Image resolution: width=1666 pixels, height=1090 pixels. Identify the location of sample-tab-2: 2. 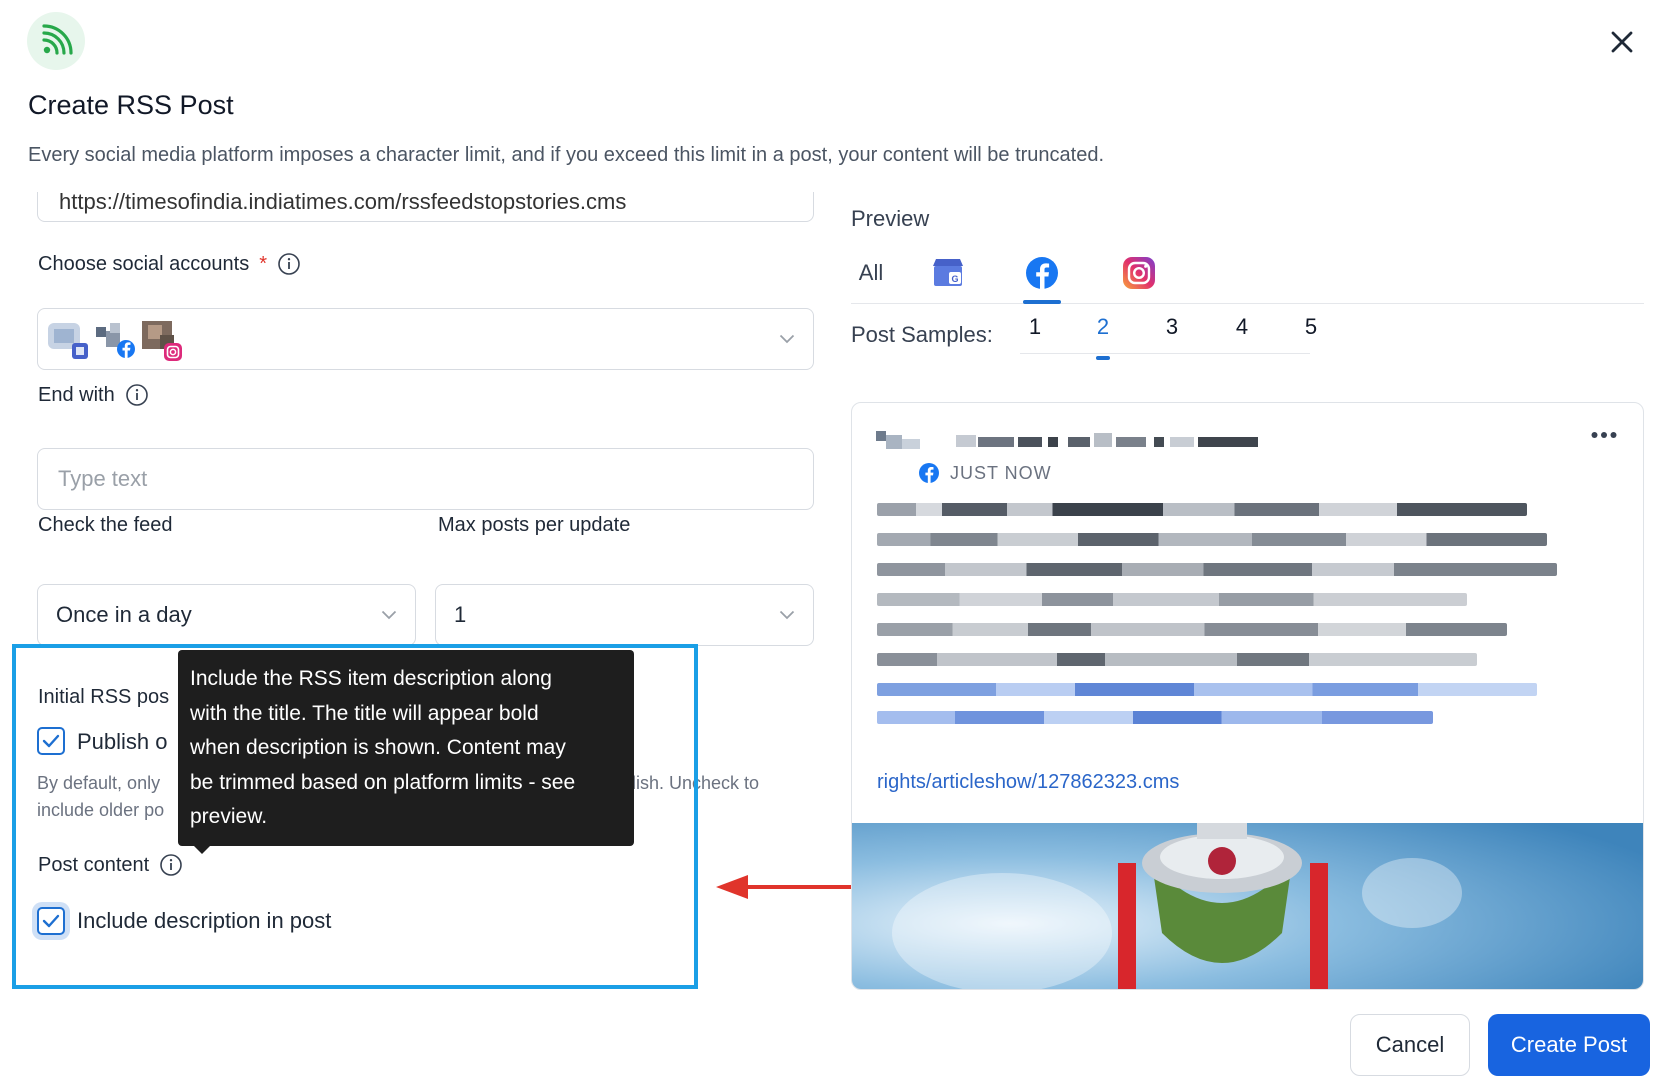
(1103, 337).